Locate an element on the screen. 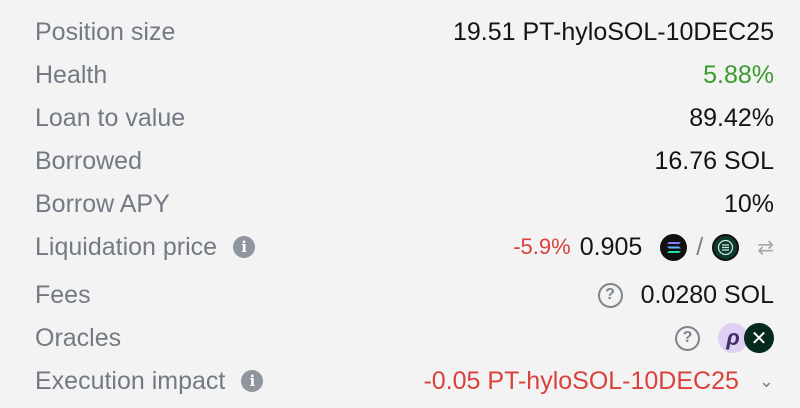 This screenshot has width=800, height=408. execution-impact-value: -0.05 PT-hyloSOL-10DEC25 is located at coordinates (581, 380).